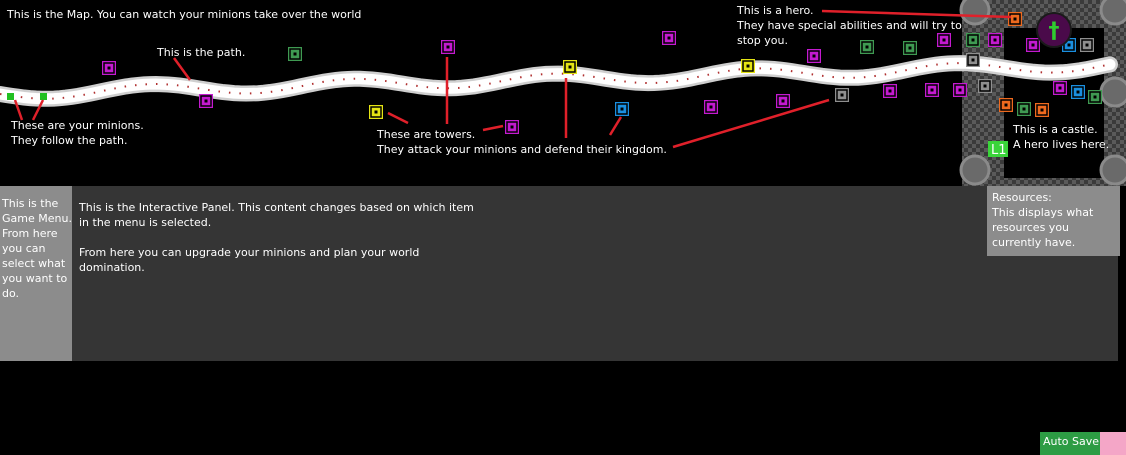 This screenshot has height=455, width=1126. I want to click on path-label: This is the path., so click(201, 52).